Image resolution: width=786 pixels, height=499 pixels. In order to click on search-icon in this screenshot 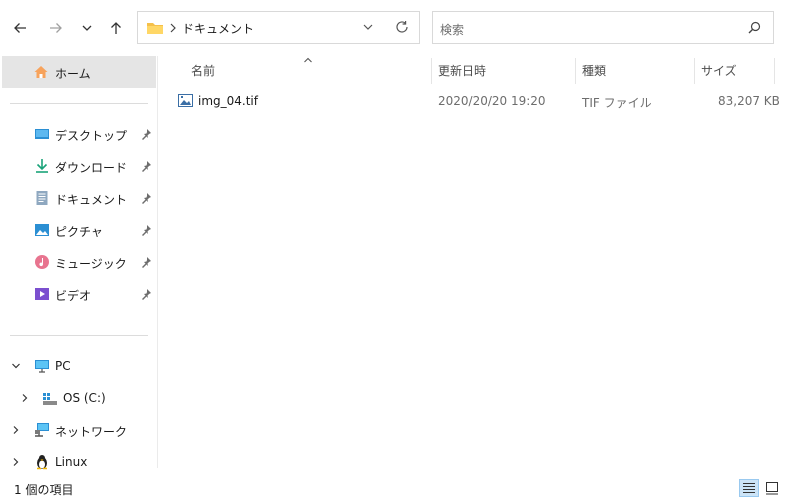, I will do `click(754, 27)`.